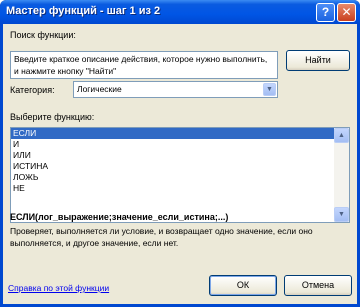 Image resolution: width=360 pixels, height=307 pixels. What do you see at coordinates (243, 285) in the screenshot?
I see `ok-button: ОК` at bounding box center [243, 285].